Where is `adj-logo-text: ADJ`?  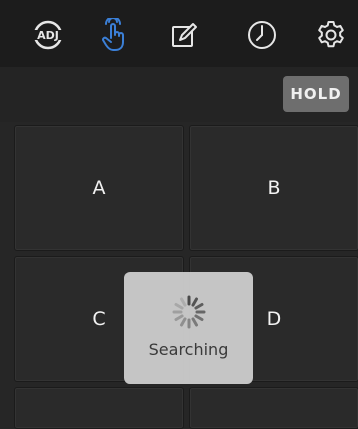
adj-logo-text: ADJ is located at coordinates (48, 35).